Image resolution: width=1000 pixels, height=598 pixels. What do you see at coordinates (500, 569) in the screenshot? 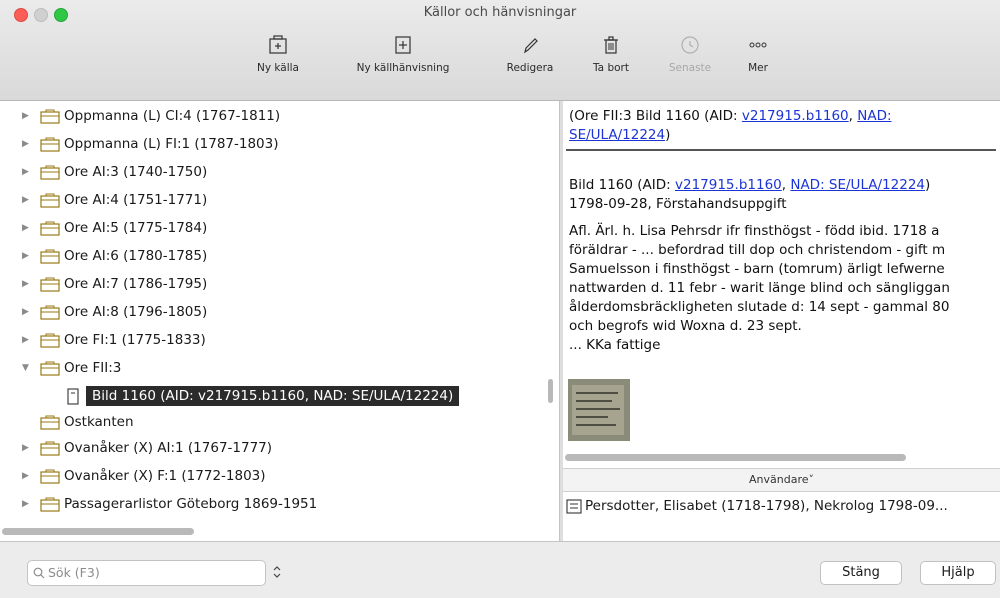
I see `bottom-bar: Sök (F3) Stäng Hjälp` at bounding box center [500, 569].